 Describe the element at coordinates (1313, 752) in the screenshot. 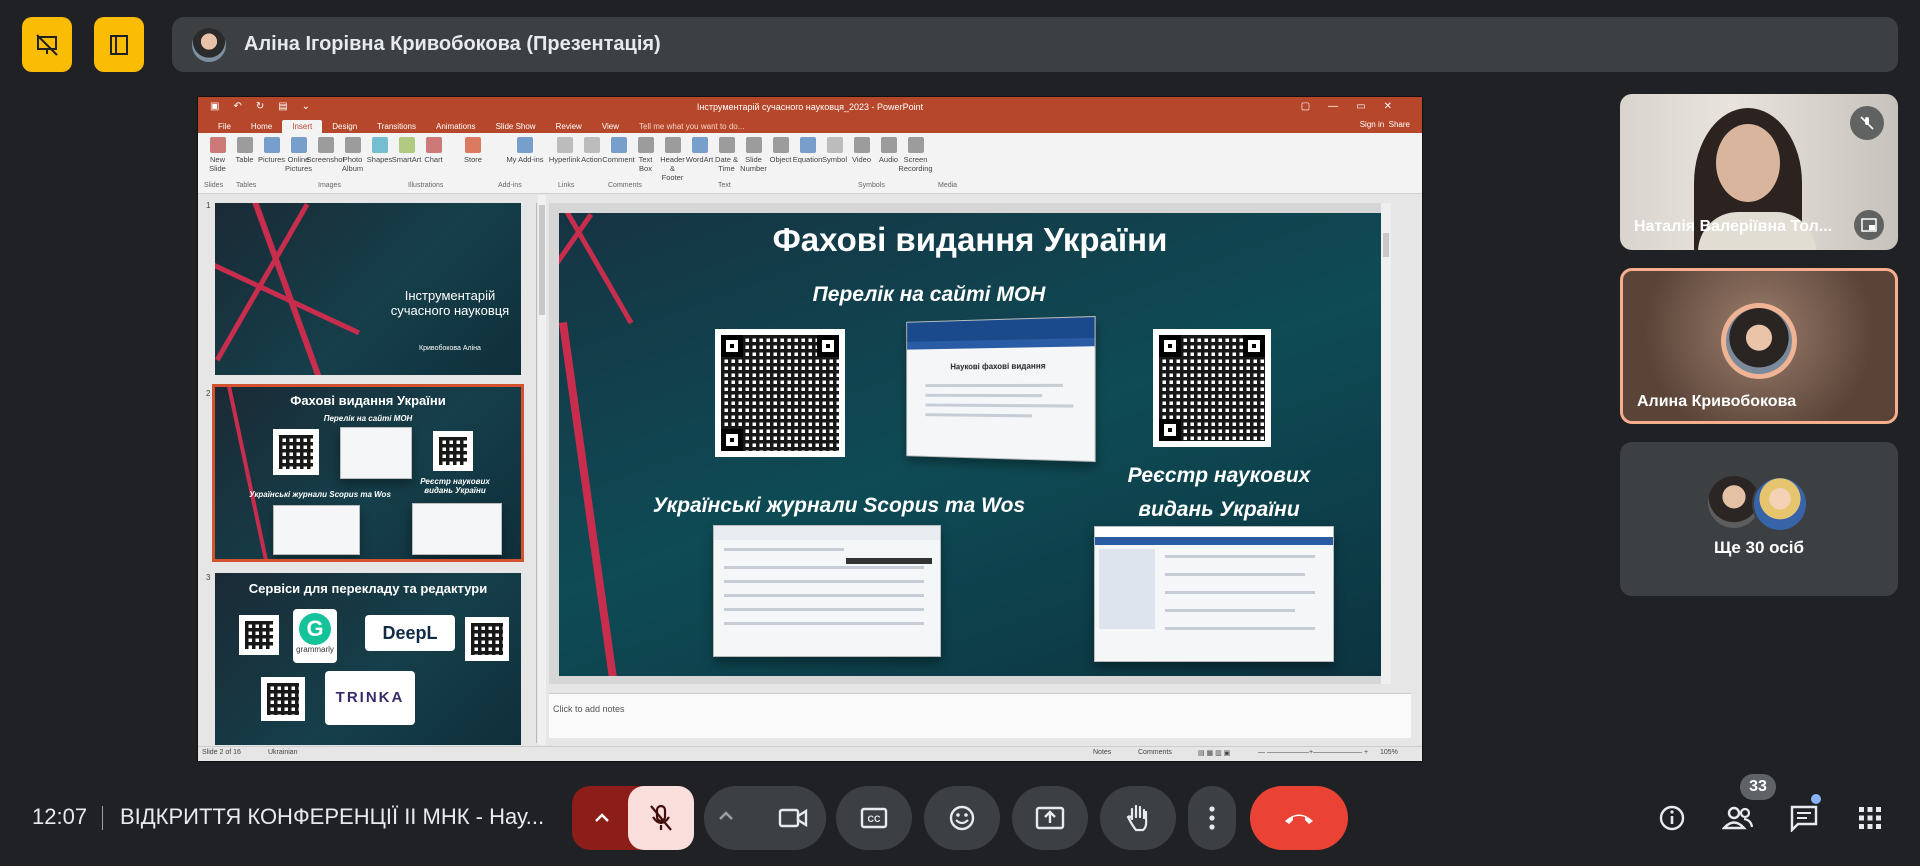

I see `zoom-slider: — ——————+——————— +` at that location.